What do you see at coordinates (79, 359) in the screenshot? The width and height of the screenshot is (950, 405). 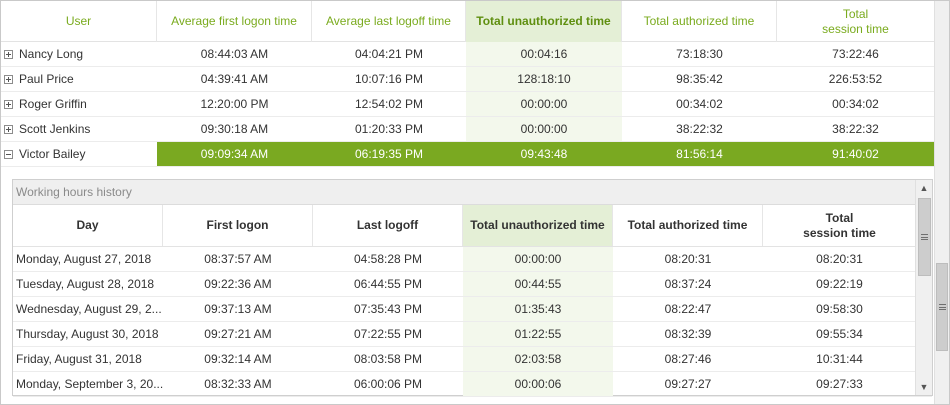 I see `day-cell: Friday, August 31, 2018` at bounding box center [79, 359].